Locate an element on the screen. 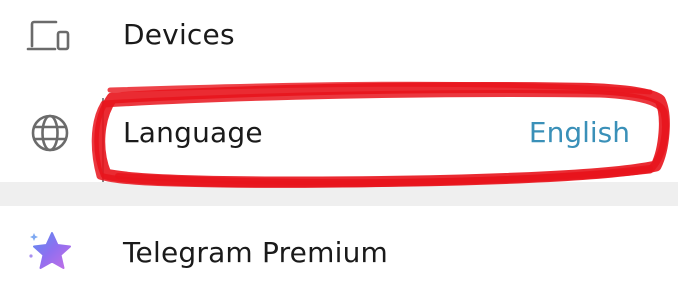 The width and height of the screenshot is (678, 296). settings-item-telegram-premium-label: Telegram Premium is located at coordinates (255, 252).